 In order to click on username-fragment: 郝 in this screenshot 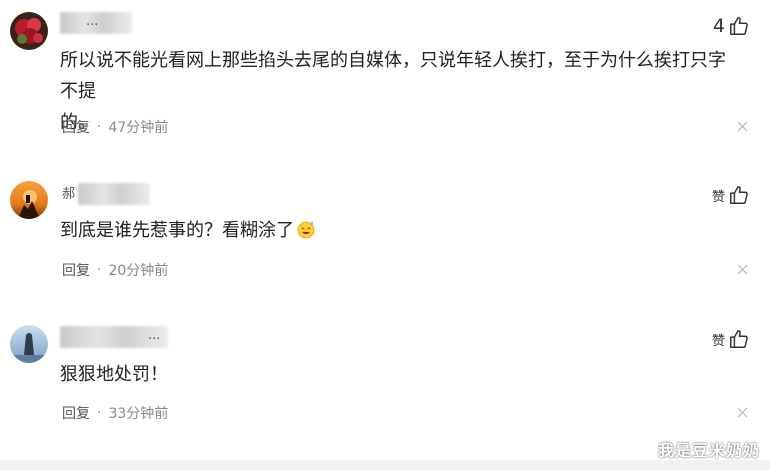, I will do `click(69, 194)`.